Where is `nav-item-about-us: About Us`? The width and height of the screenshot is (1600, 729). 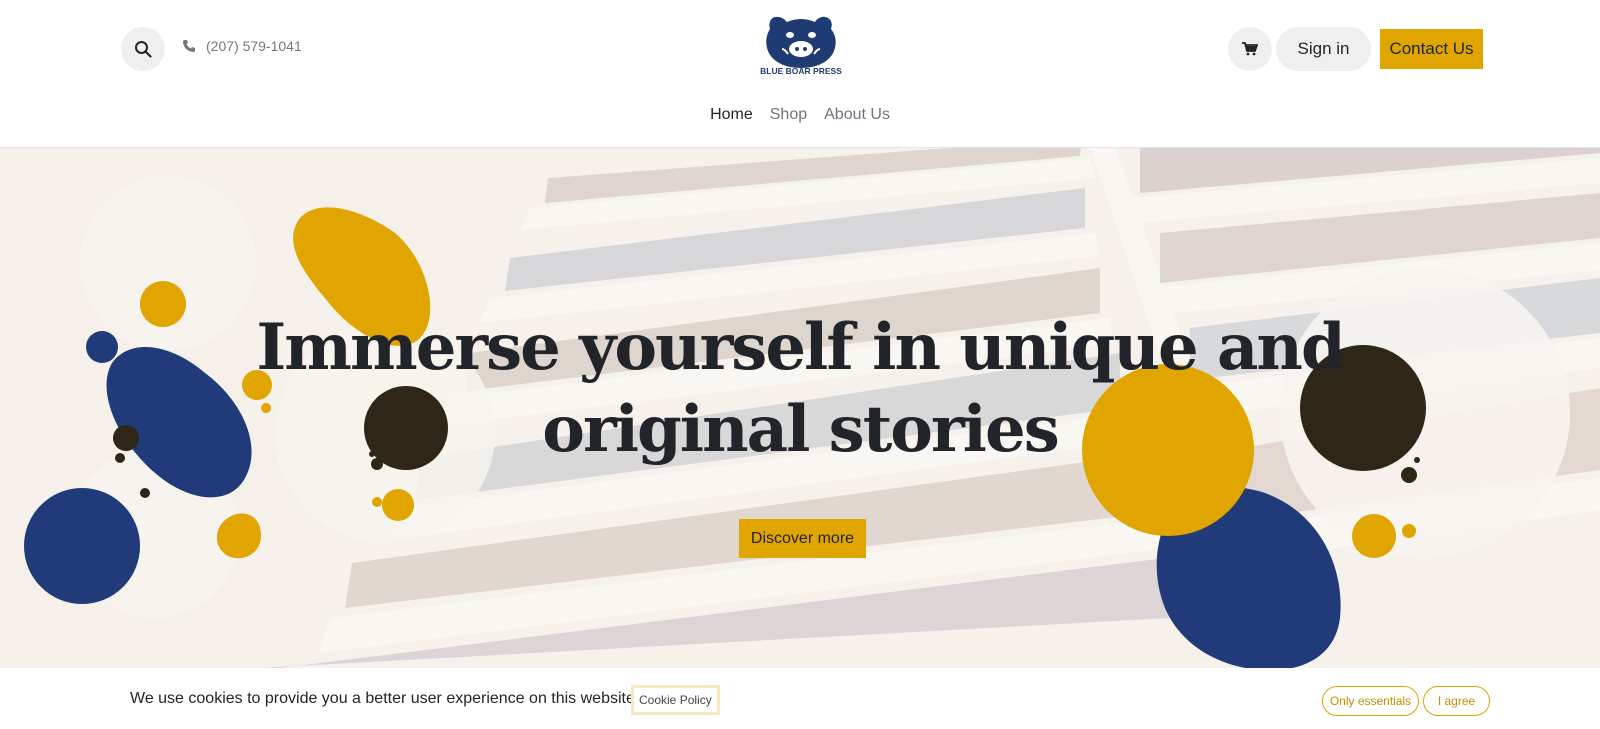 nav-item-about-us: About Us is located at coordinates (857, 115).